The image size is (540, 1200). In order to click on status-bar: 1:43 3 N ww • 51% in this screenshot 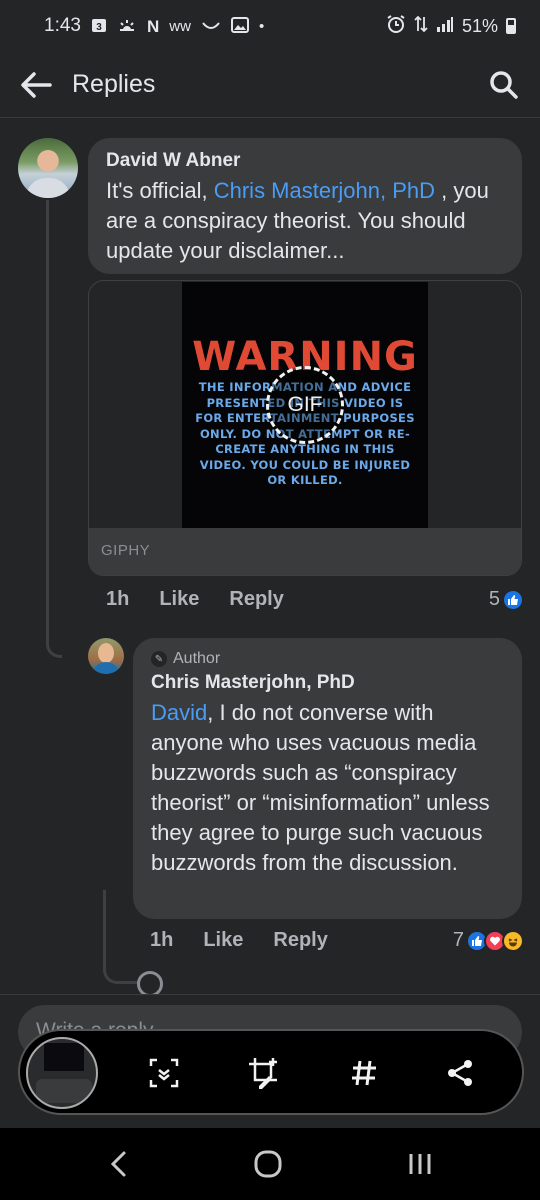, I will do `click(270, 26)`.